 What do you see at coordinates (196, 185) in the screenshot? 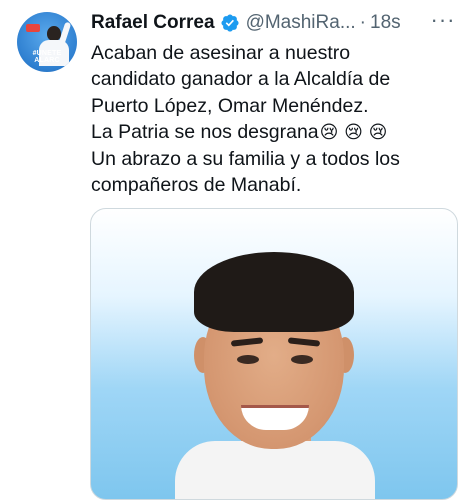
I see `tweet-text-line: compañeros de Manabí.` at bounding box center [196, 185].